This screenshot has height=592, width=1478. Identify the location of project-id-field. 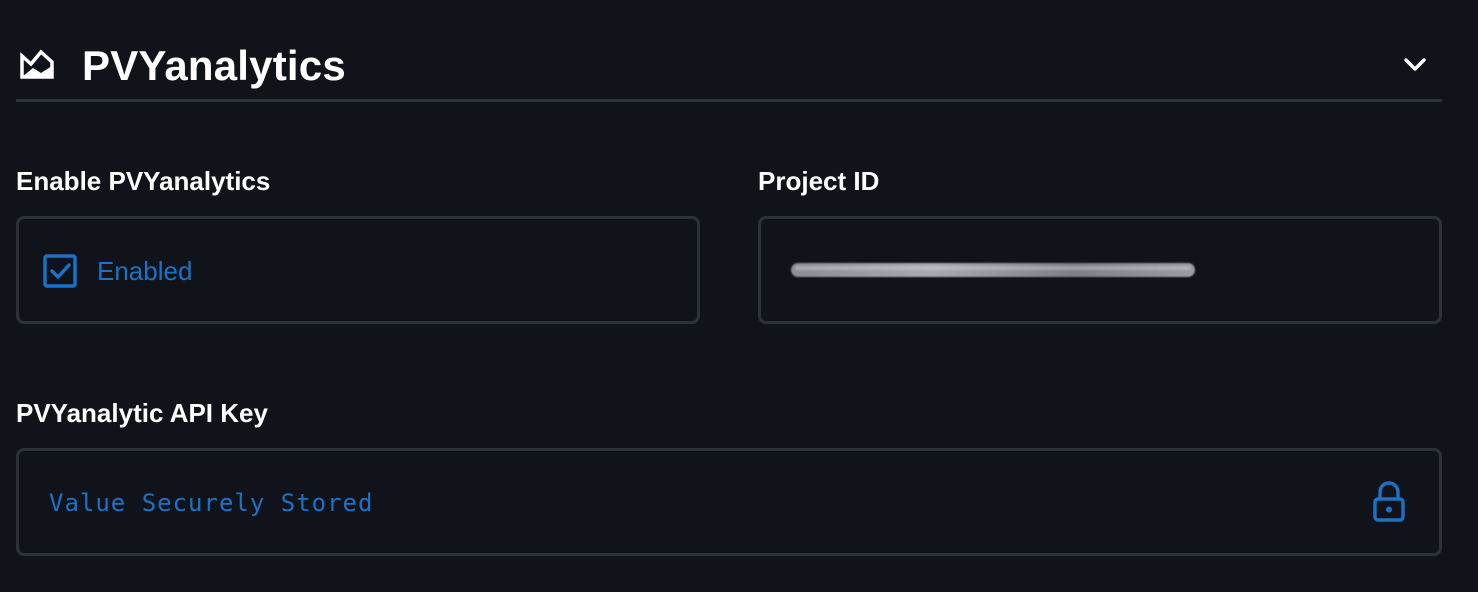
(1100, 270).